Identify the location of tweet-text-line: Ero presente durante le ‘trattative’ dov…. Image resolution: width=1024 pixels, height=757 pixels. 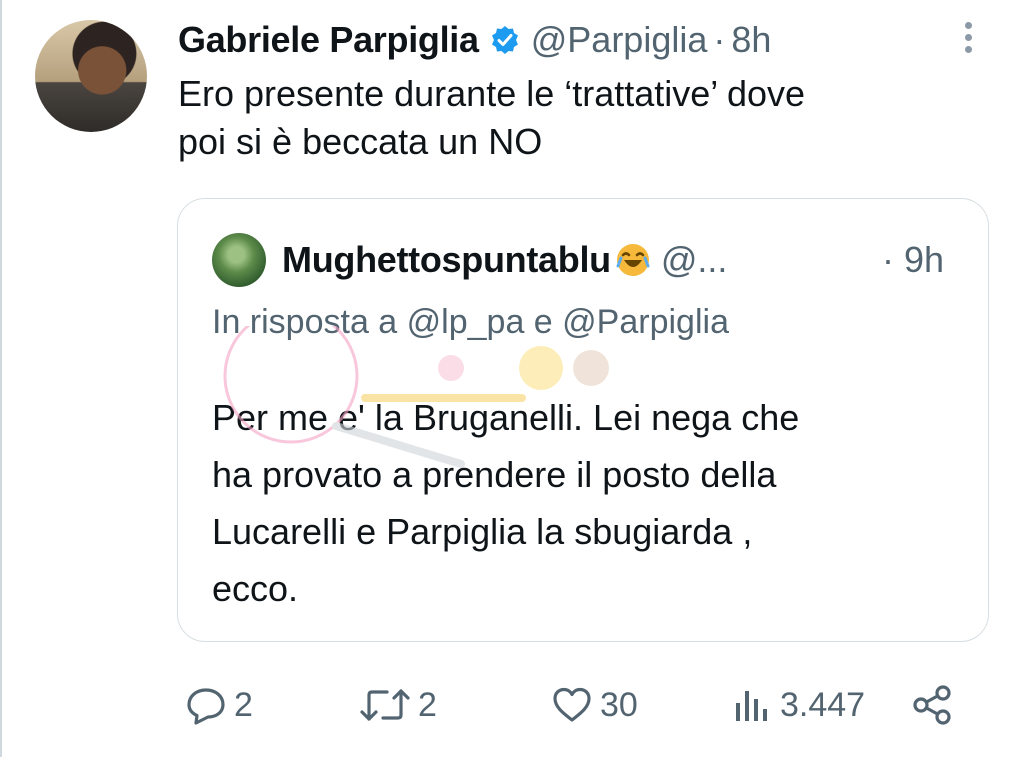
(492, 93).